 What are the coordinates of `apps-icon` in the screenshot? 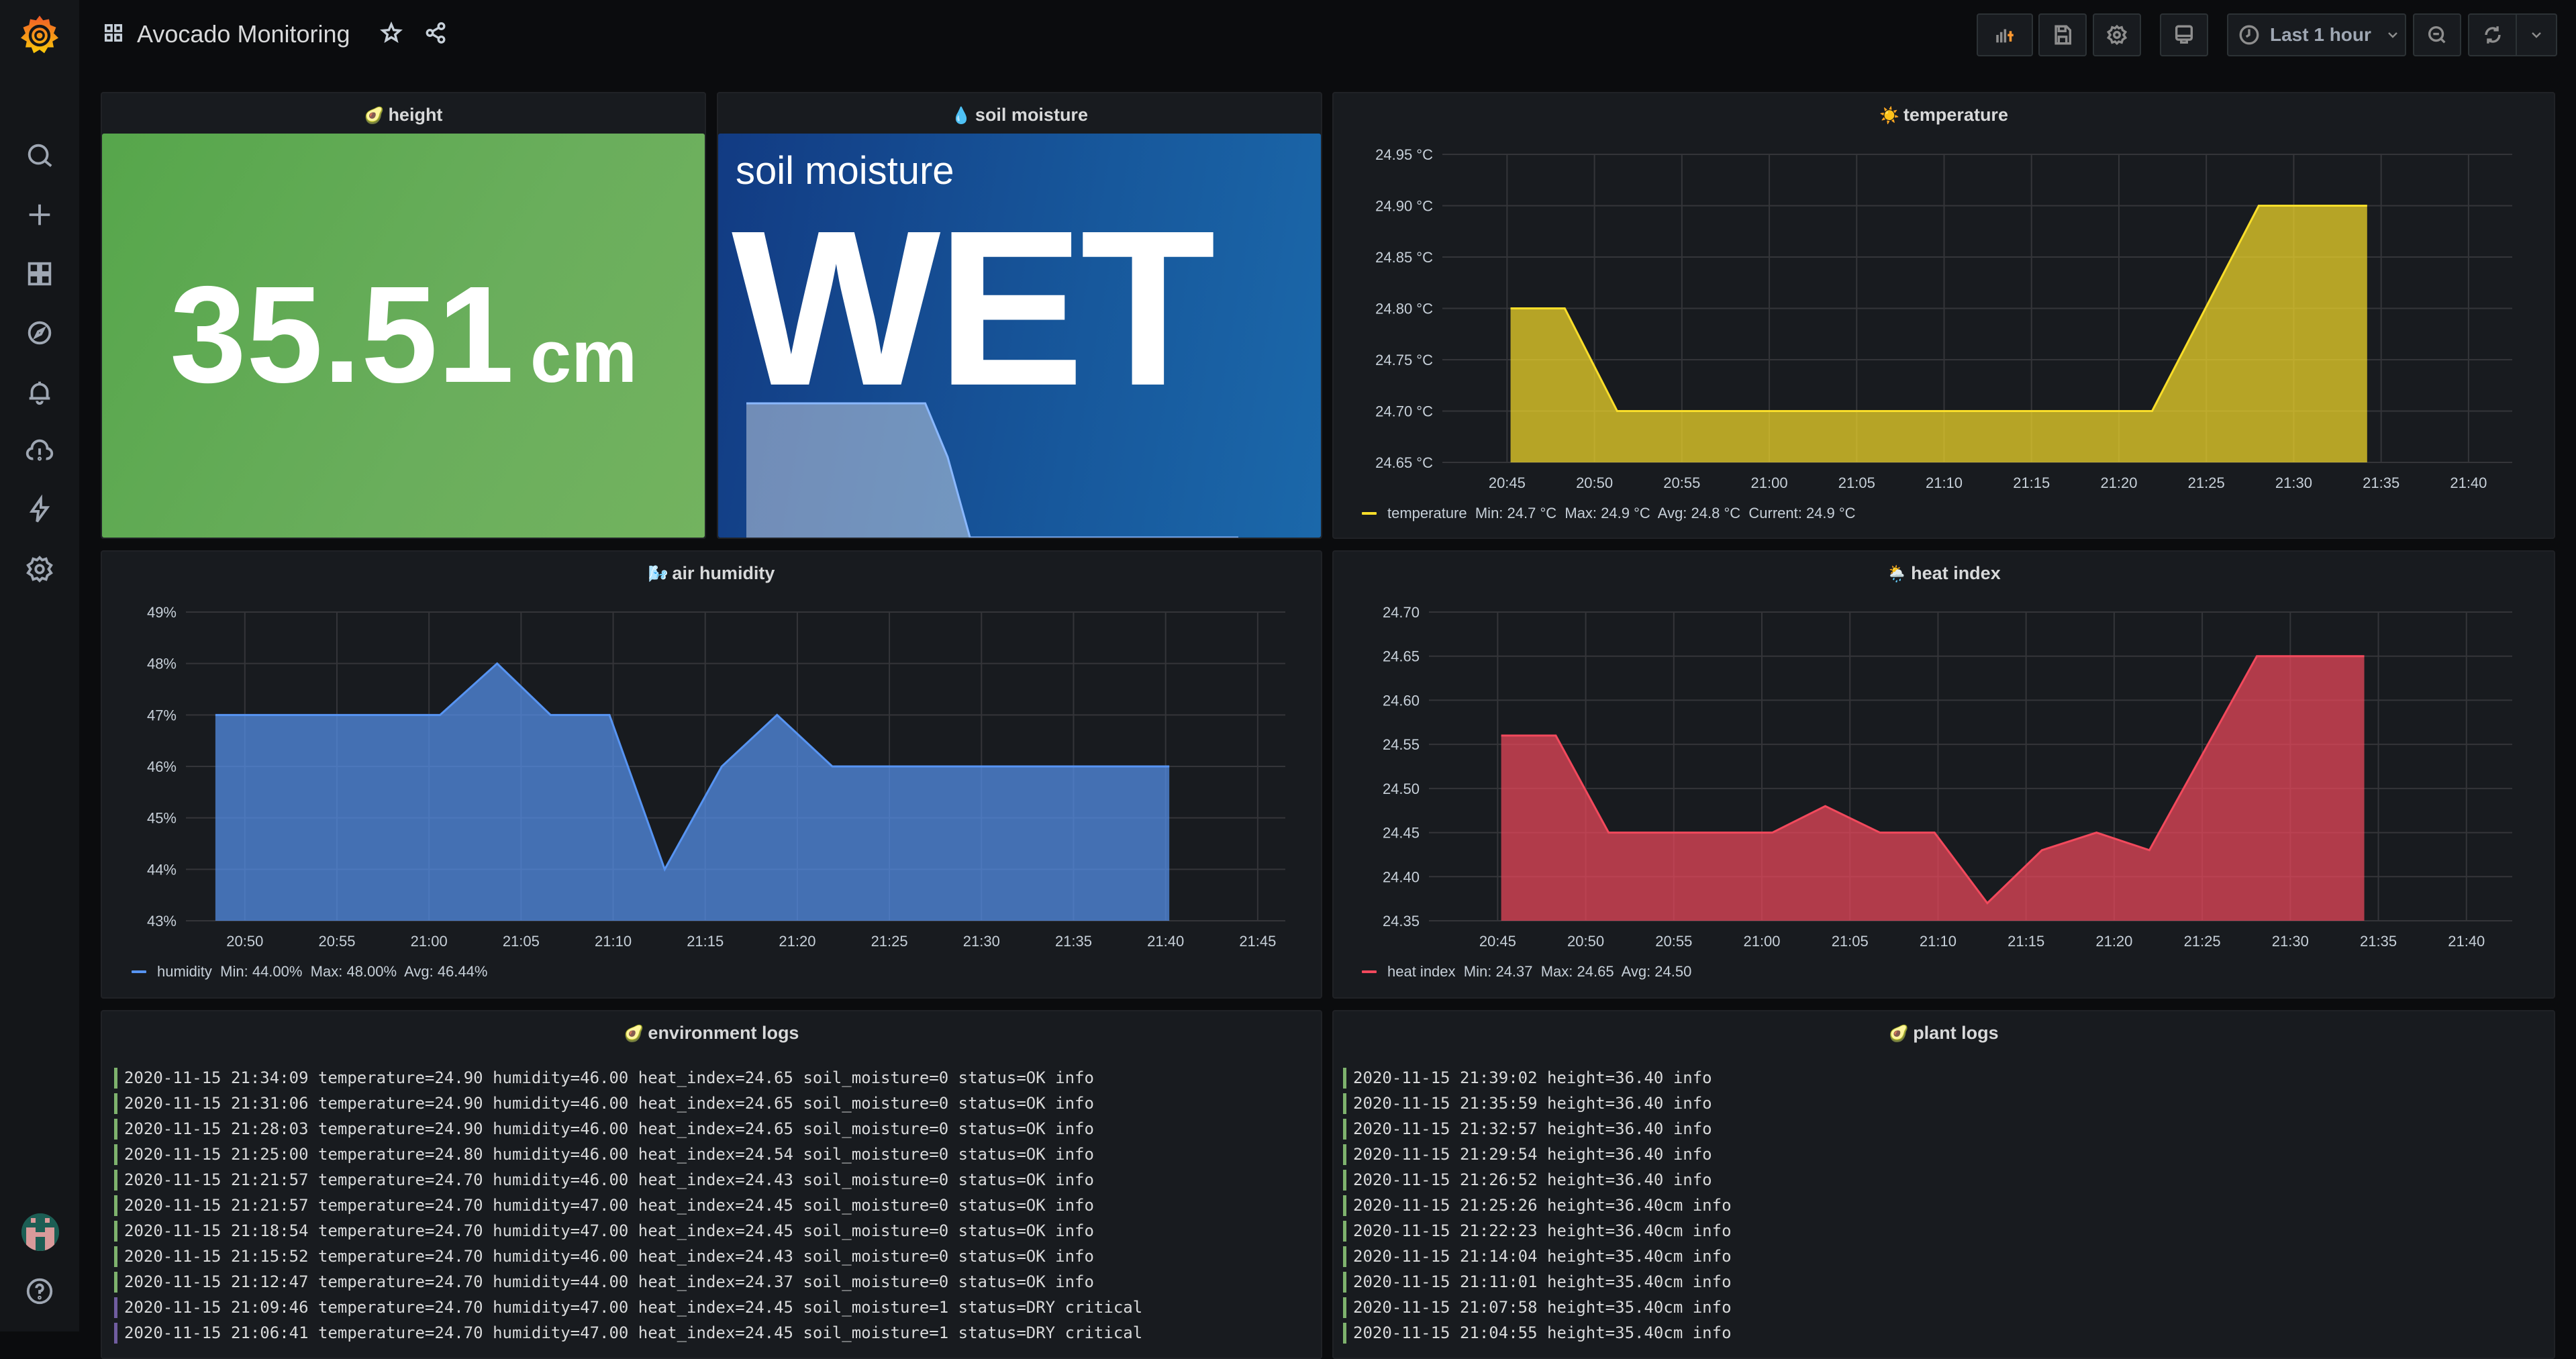 It's located at (39, 274).